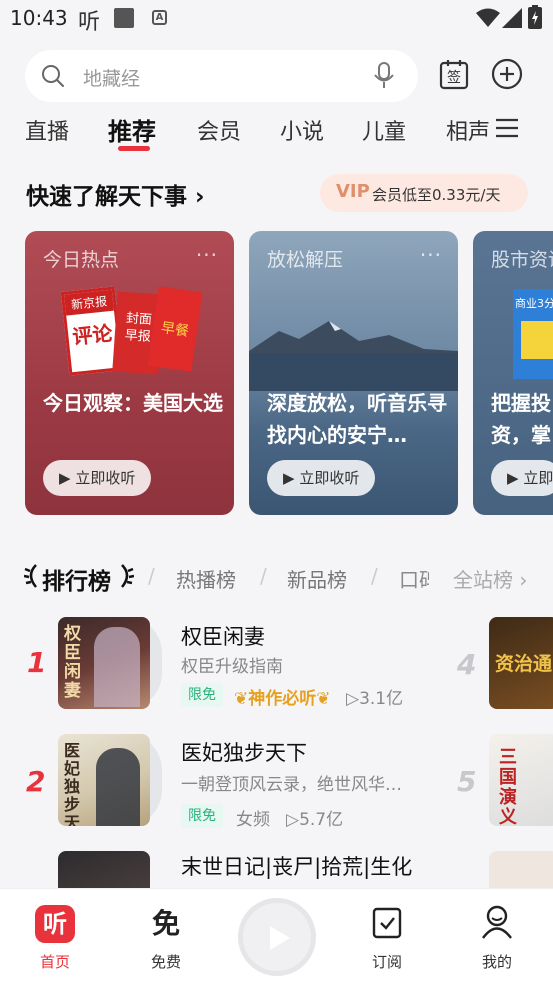  What do you see at coordinates (127, 576) in the screenshot?
I see `laurel-right-icon` at bounding box center [127, 576].